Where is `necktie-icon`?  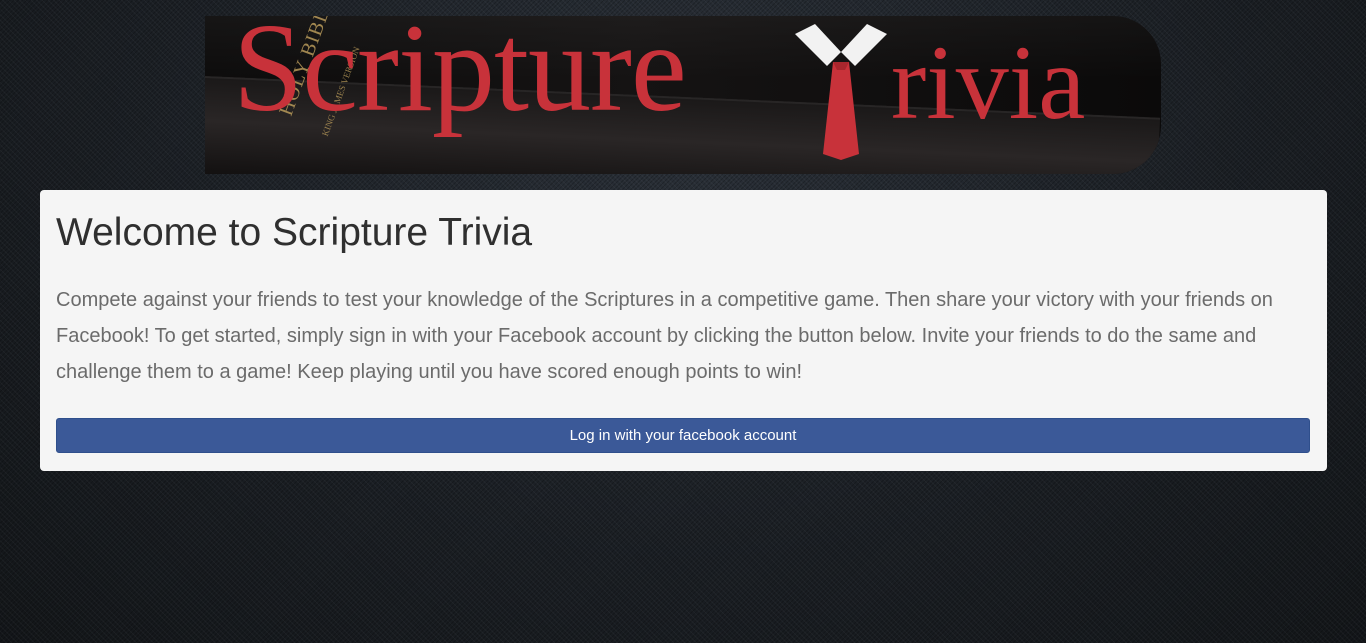
necktie-icon is located at coordinates (841, 92).